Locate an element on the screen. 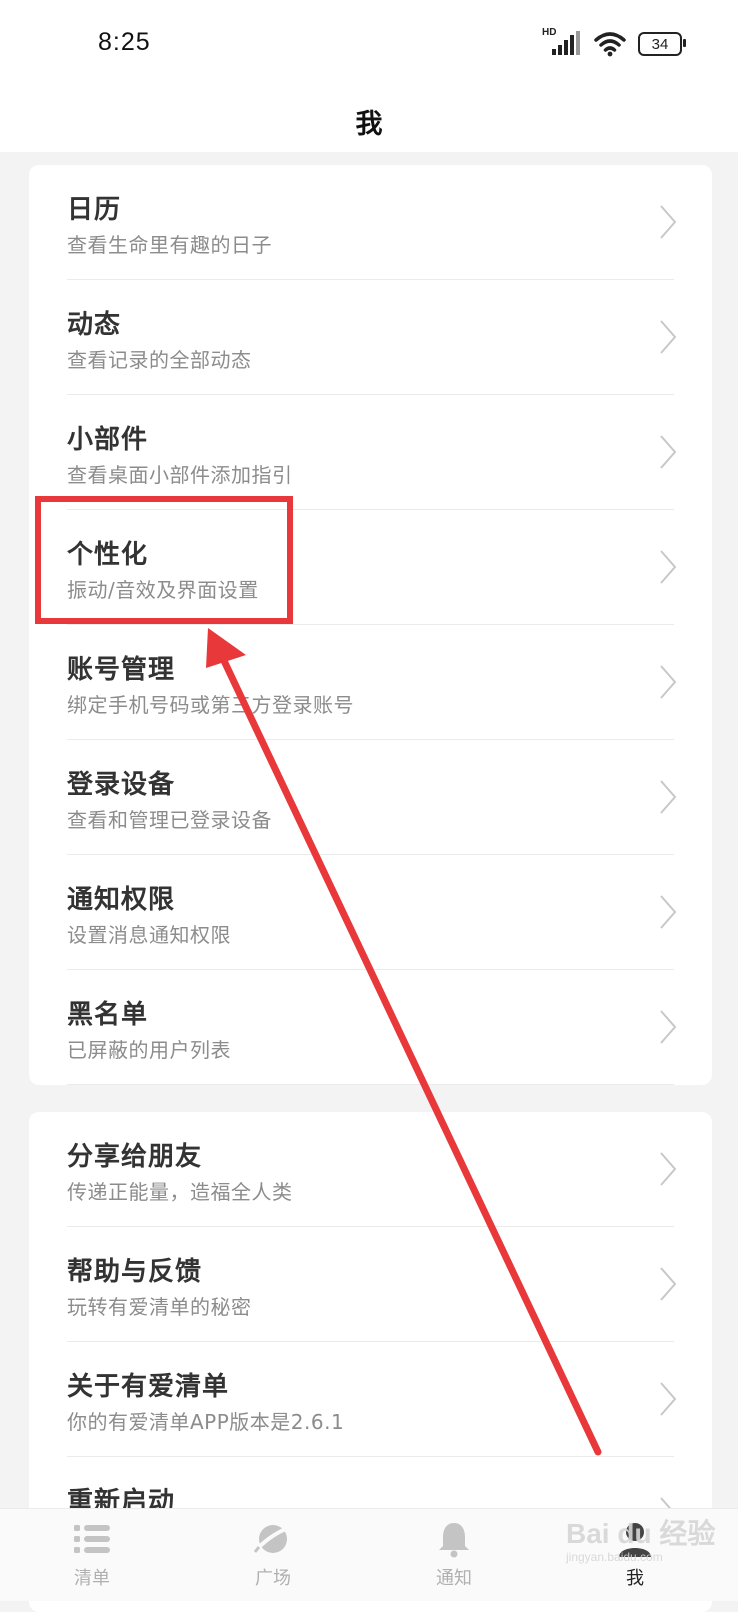  menu-item-subtitle: 传递正能量，造福全人类 is located at coordinates (180, 1192).